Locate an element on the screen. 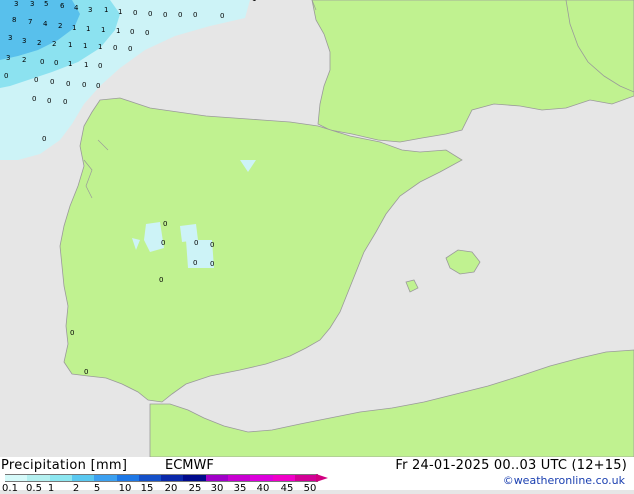  scale-tick-label: 40 is located at coordinates (263, 488).